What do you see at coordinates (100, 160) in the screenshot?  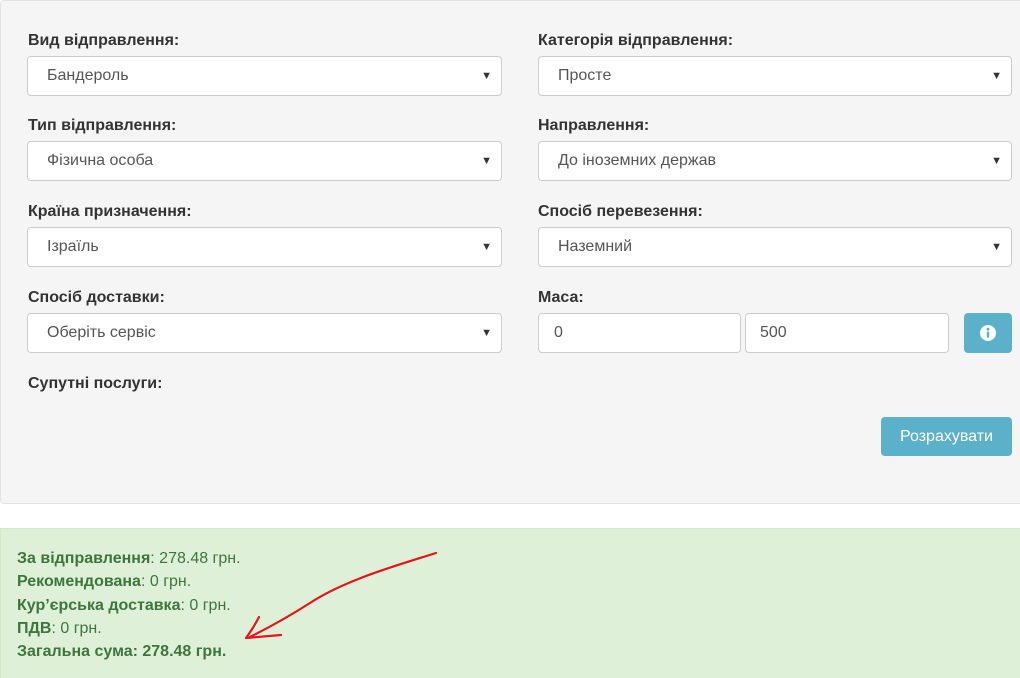 I see `sender-type-value: Фізична особа` at bounding box center [100, 160].